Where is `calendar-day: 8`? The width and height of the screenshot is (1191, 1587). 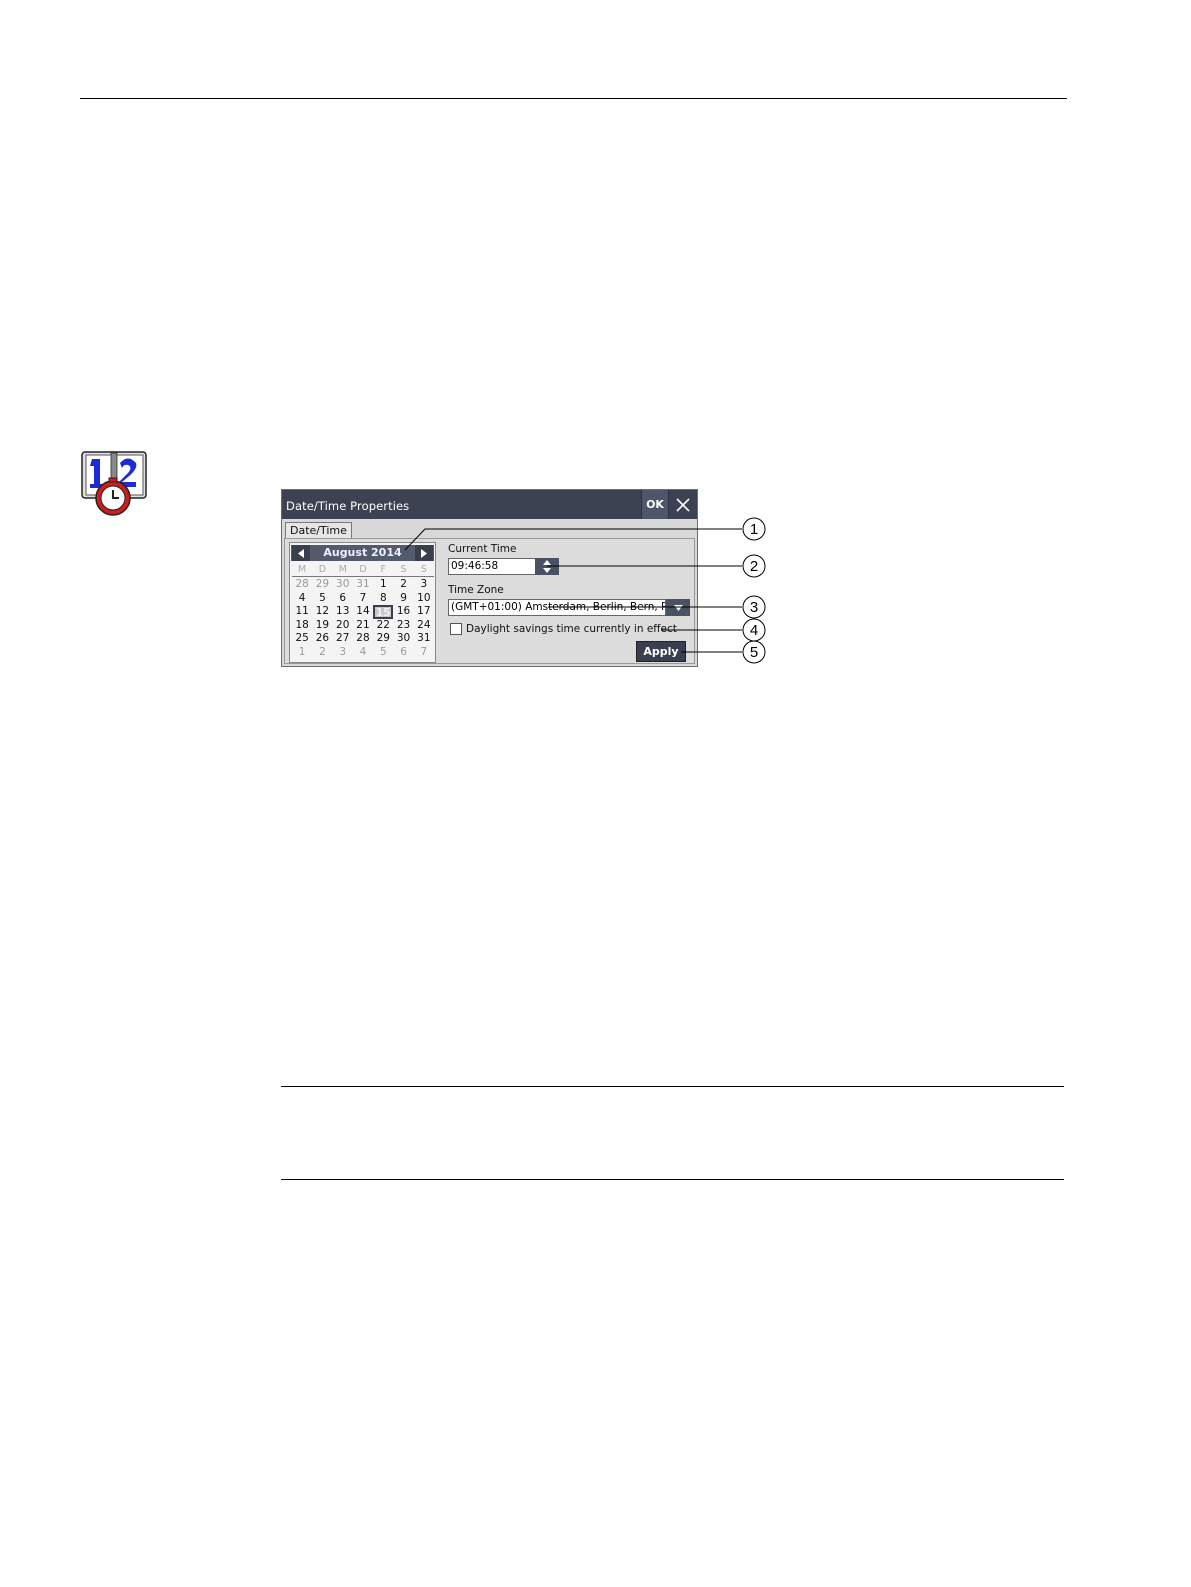 calendar-day: 8 is located at coordinates (383, 599).